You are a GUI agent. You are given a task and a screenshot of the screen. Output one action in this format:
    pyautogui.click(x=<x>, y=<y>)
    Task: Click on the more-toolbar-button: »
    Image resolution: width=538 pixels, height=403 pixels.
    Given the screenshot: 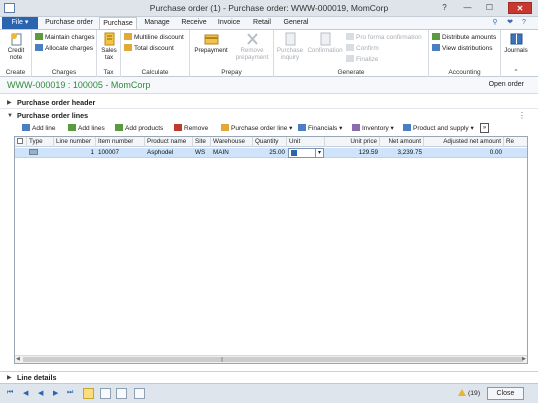 What is the action you would take?
    pyautogui.click(x=484, y=128)
    